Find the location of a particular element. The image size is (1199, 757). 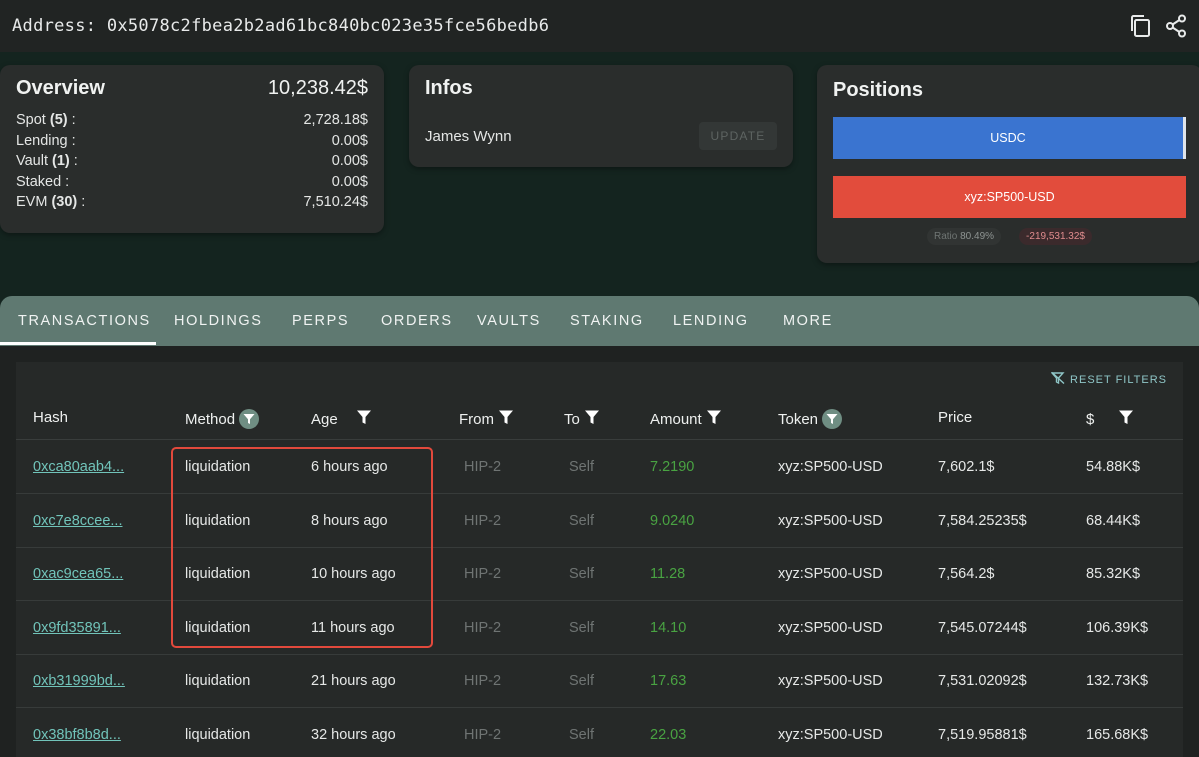

infos-title: Infos is located at coordinates (449, 88).